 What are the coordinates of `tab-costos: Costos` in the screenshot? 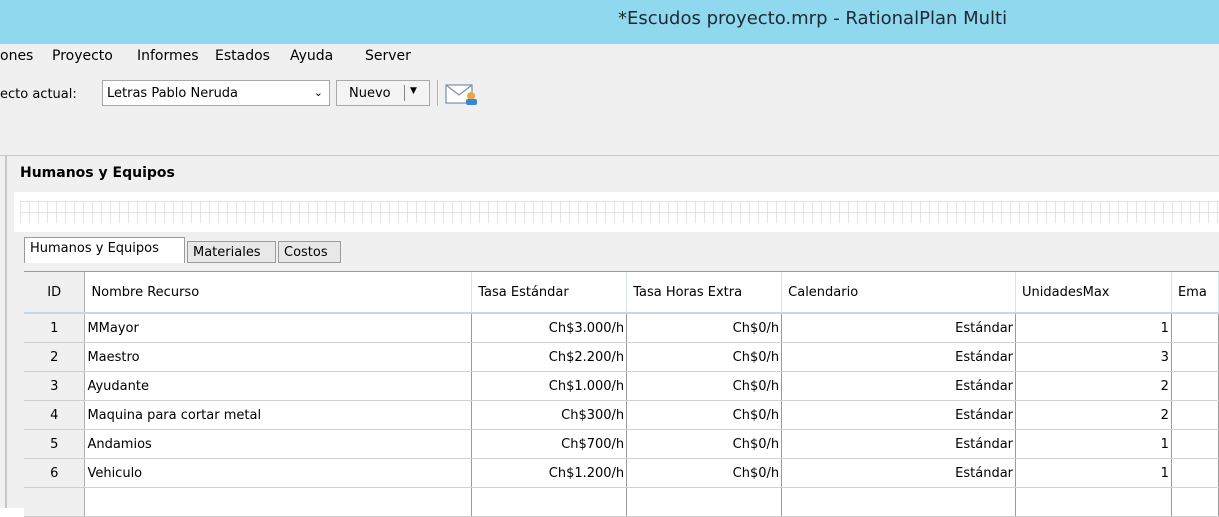 It's located at (309, 252).